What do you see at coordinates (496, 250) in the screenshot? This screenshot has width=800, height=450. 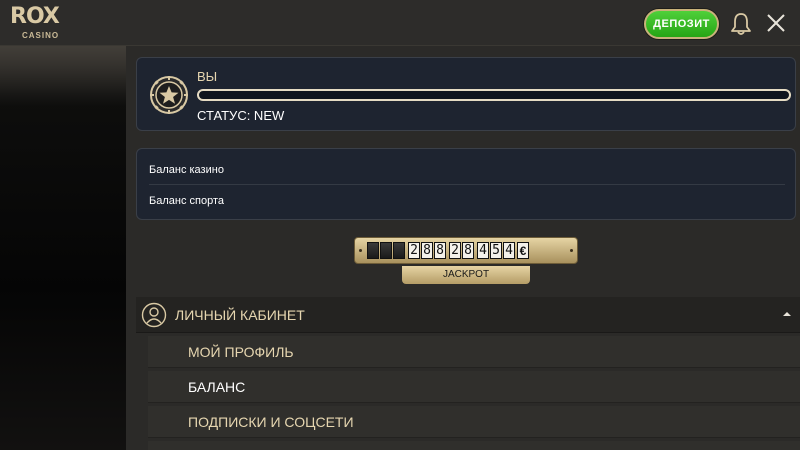 I see `jackpot-digit: 5` at bounding box center [496, 250].